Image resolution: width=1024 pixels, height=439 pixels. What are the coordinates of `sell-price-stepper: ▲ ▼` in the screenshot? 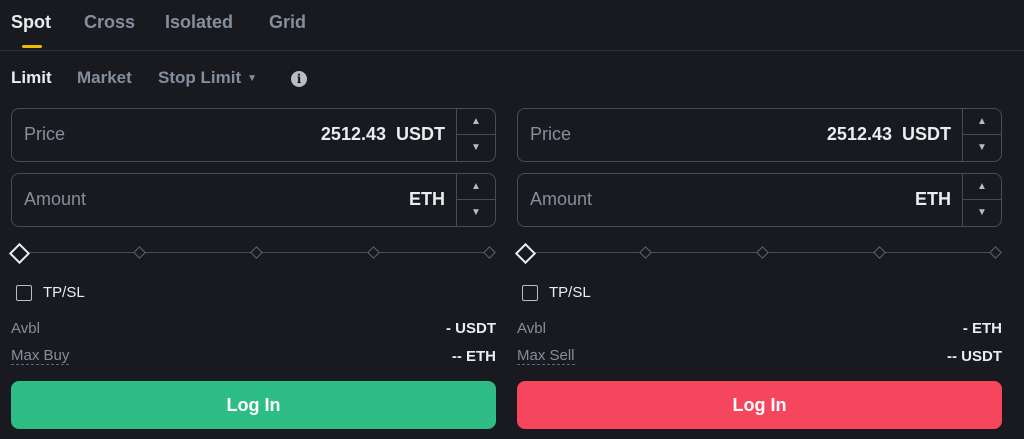 It's located at (981, 135).